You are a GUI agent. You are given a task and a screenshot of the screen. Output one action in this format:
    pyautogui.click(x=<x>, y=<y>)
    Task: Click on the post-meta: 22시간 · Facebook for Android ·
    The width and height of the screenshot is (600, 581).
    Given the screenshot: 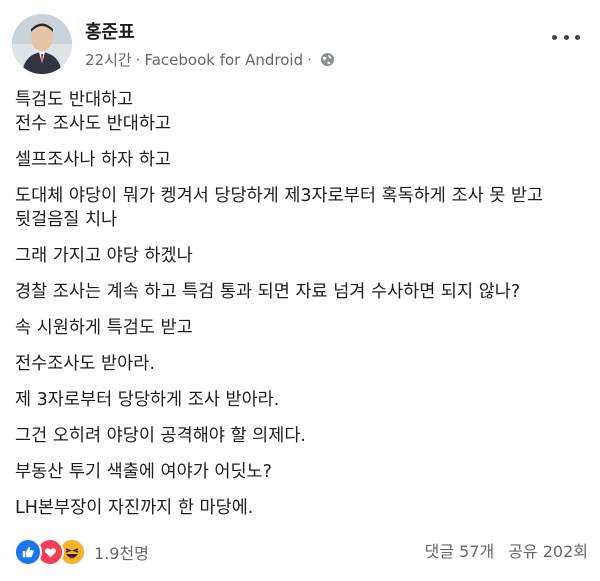 What is the action you would take?
    pyautogui.click(x=210, y=59)
    